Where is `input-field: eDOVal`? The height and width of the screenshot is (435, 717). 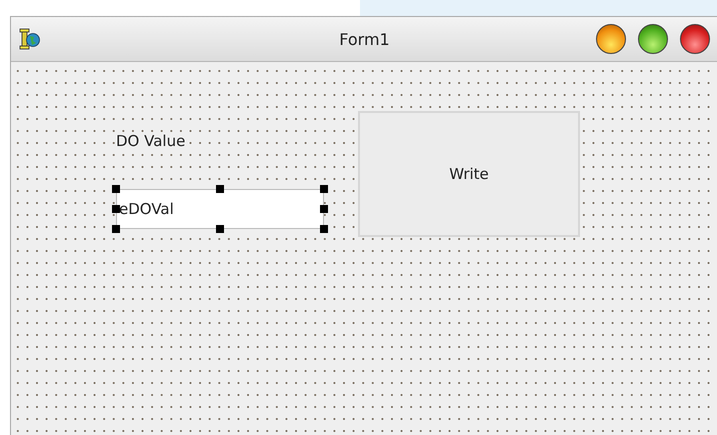
input-field: eDOVal is located at coordinates (220, 209).